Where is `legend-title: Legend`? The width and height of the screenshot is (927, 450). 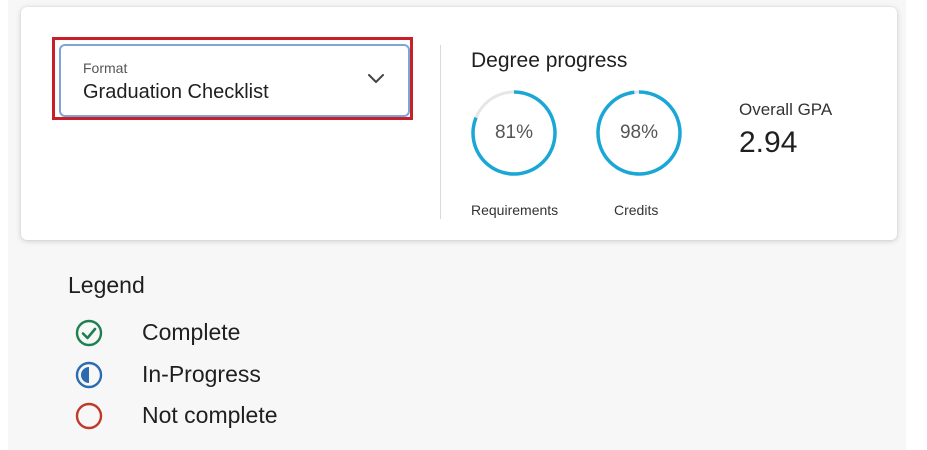
legend-title: Legend is located at coordinates (106, 285).